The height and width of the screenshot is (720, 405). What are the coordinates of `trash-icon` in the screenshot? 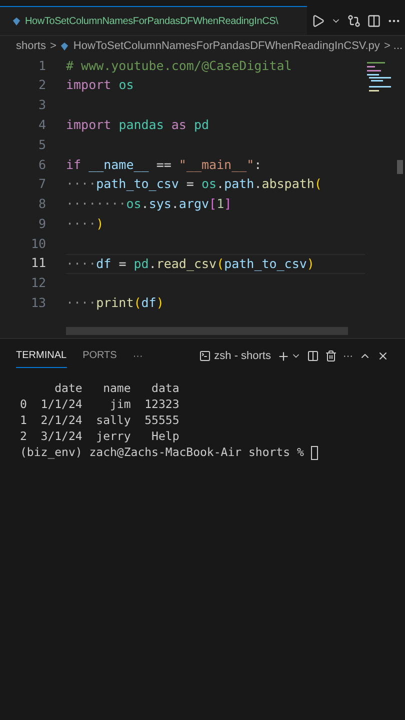 It's located at (331, 356).